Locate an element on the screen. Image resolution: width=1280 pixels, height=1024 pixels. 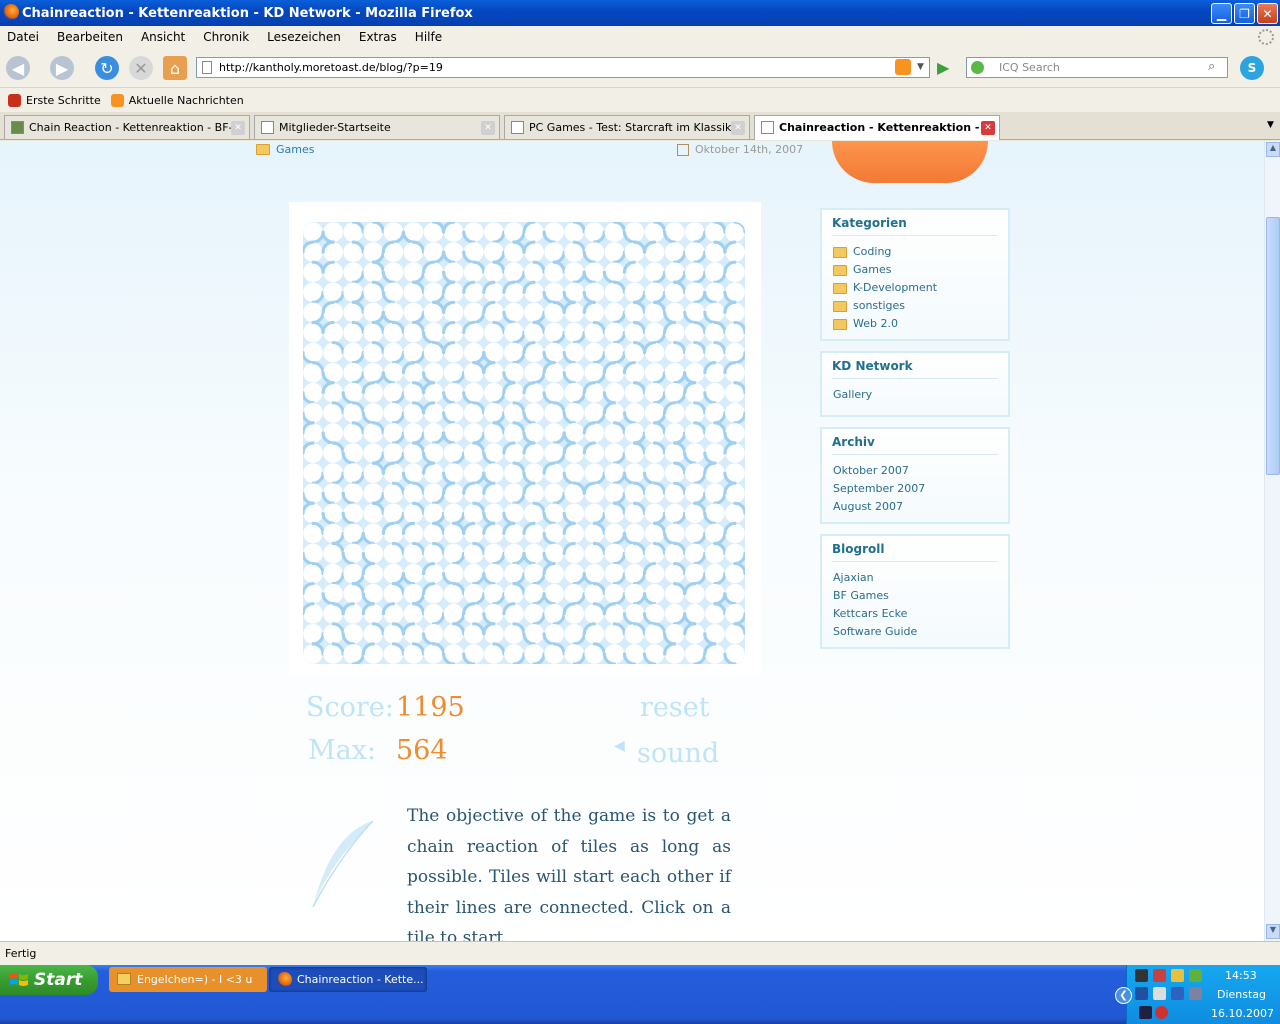
scrollbar-thumb is located at coordinates (1273, 346).